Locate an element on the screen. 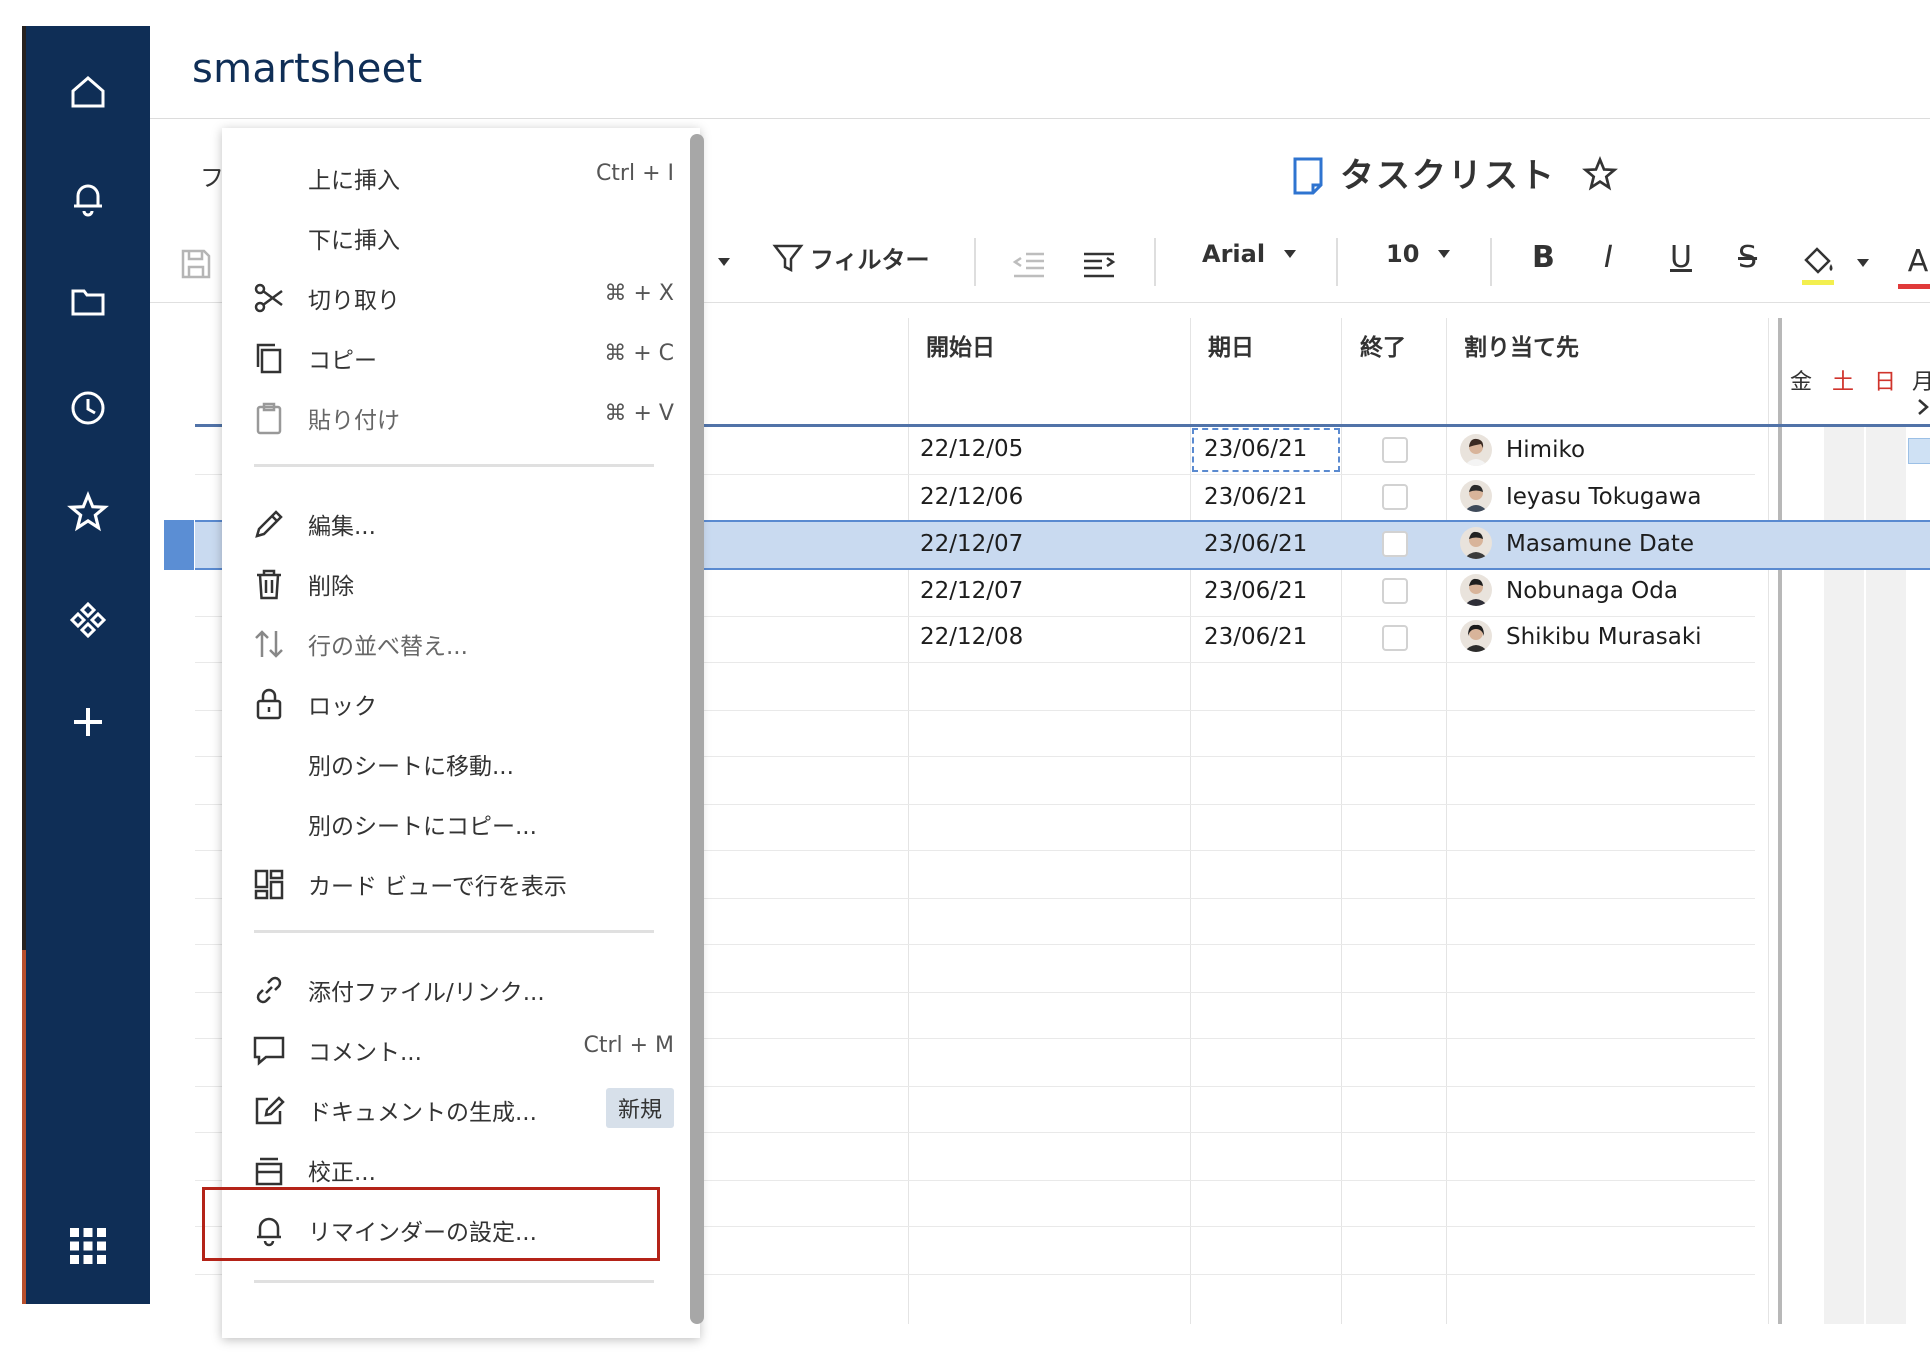  cell-start-date: 22/12/08 is located at coordinates (971, 637).